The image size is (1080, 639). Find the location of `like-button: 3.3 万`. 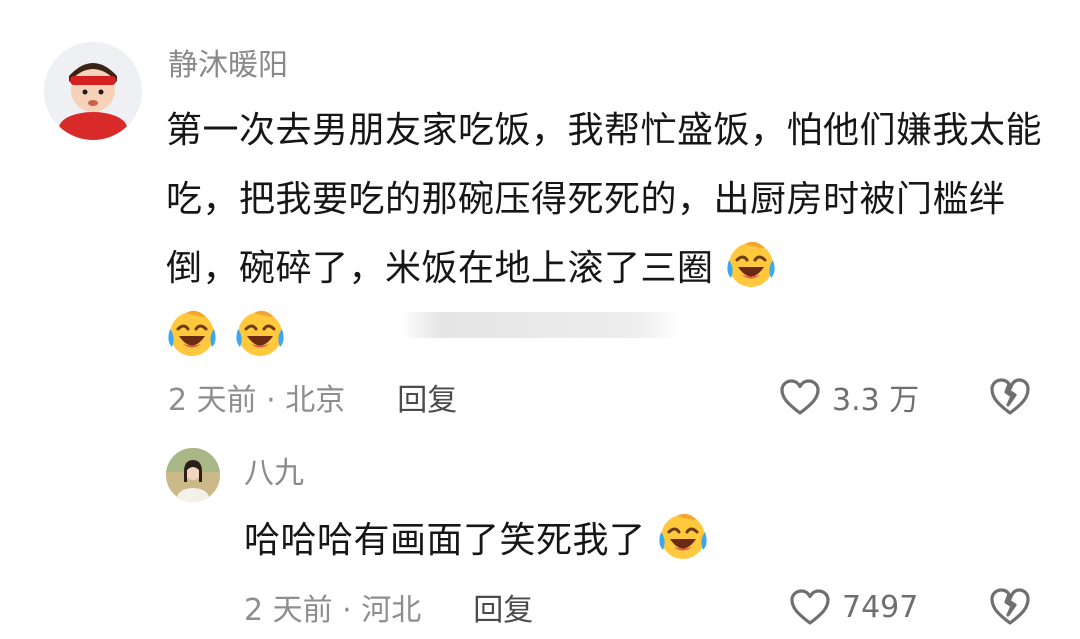

like-button: 3.3 万 is located at coordinates (848, 397).